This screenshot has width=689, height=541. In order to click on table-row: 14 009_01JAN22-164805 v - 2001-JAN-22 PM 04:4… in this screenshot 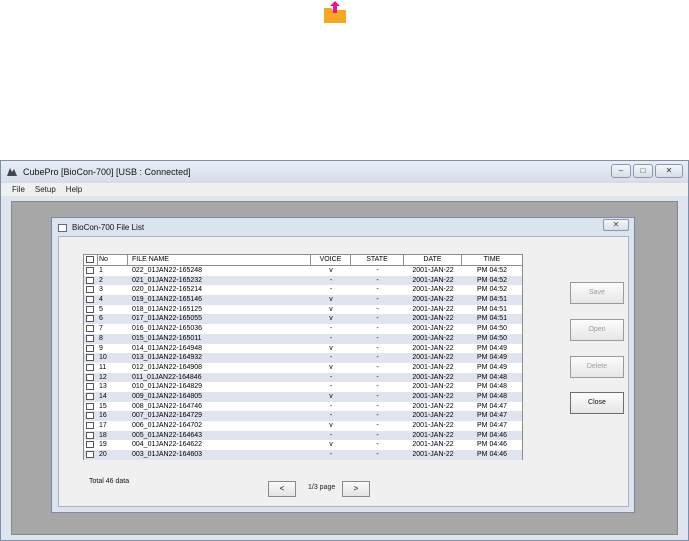, I will do `click(303, 396)`.